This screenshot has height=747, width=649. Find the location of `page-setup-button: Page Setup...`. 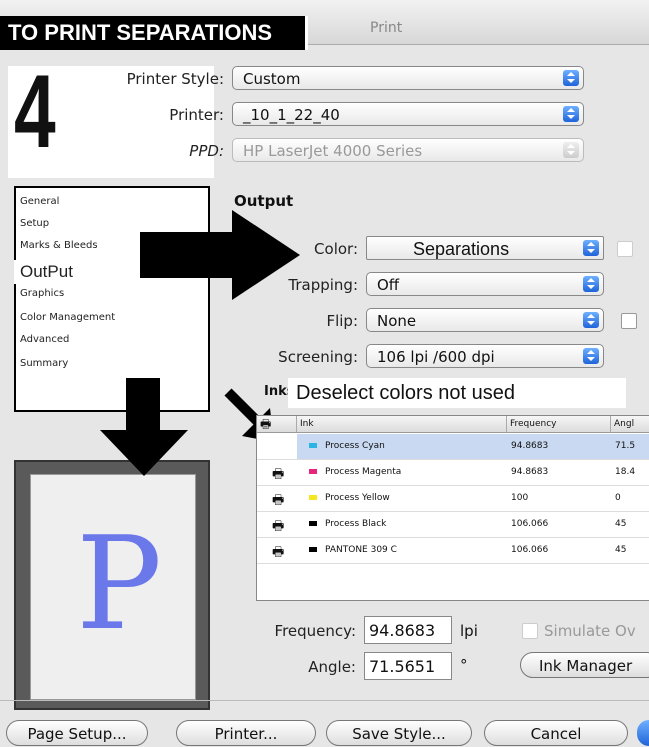

page-setup-button: Page Setup... is located at coordinates (77, 733).